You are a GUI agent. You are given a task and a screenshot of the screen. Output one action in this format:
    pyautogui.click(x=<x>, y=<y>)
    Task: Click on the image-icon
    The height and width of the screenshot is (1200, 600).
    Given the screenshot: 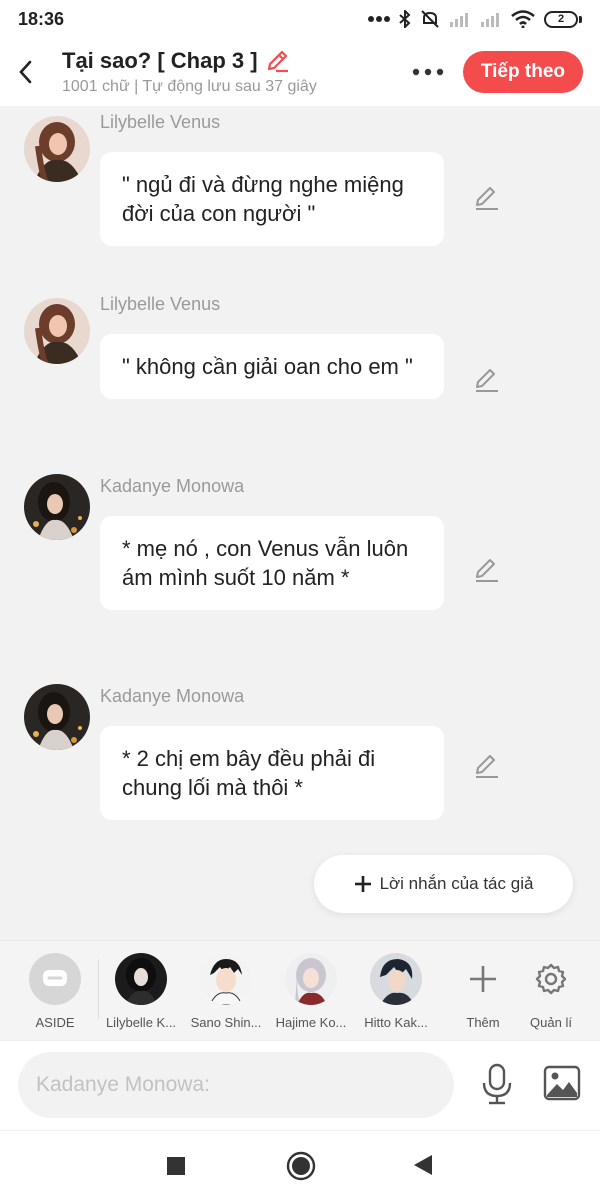 What is the action you would take?
    pyautogui.click(x=562, y=1083)
    